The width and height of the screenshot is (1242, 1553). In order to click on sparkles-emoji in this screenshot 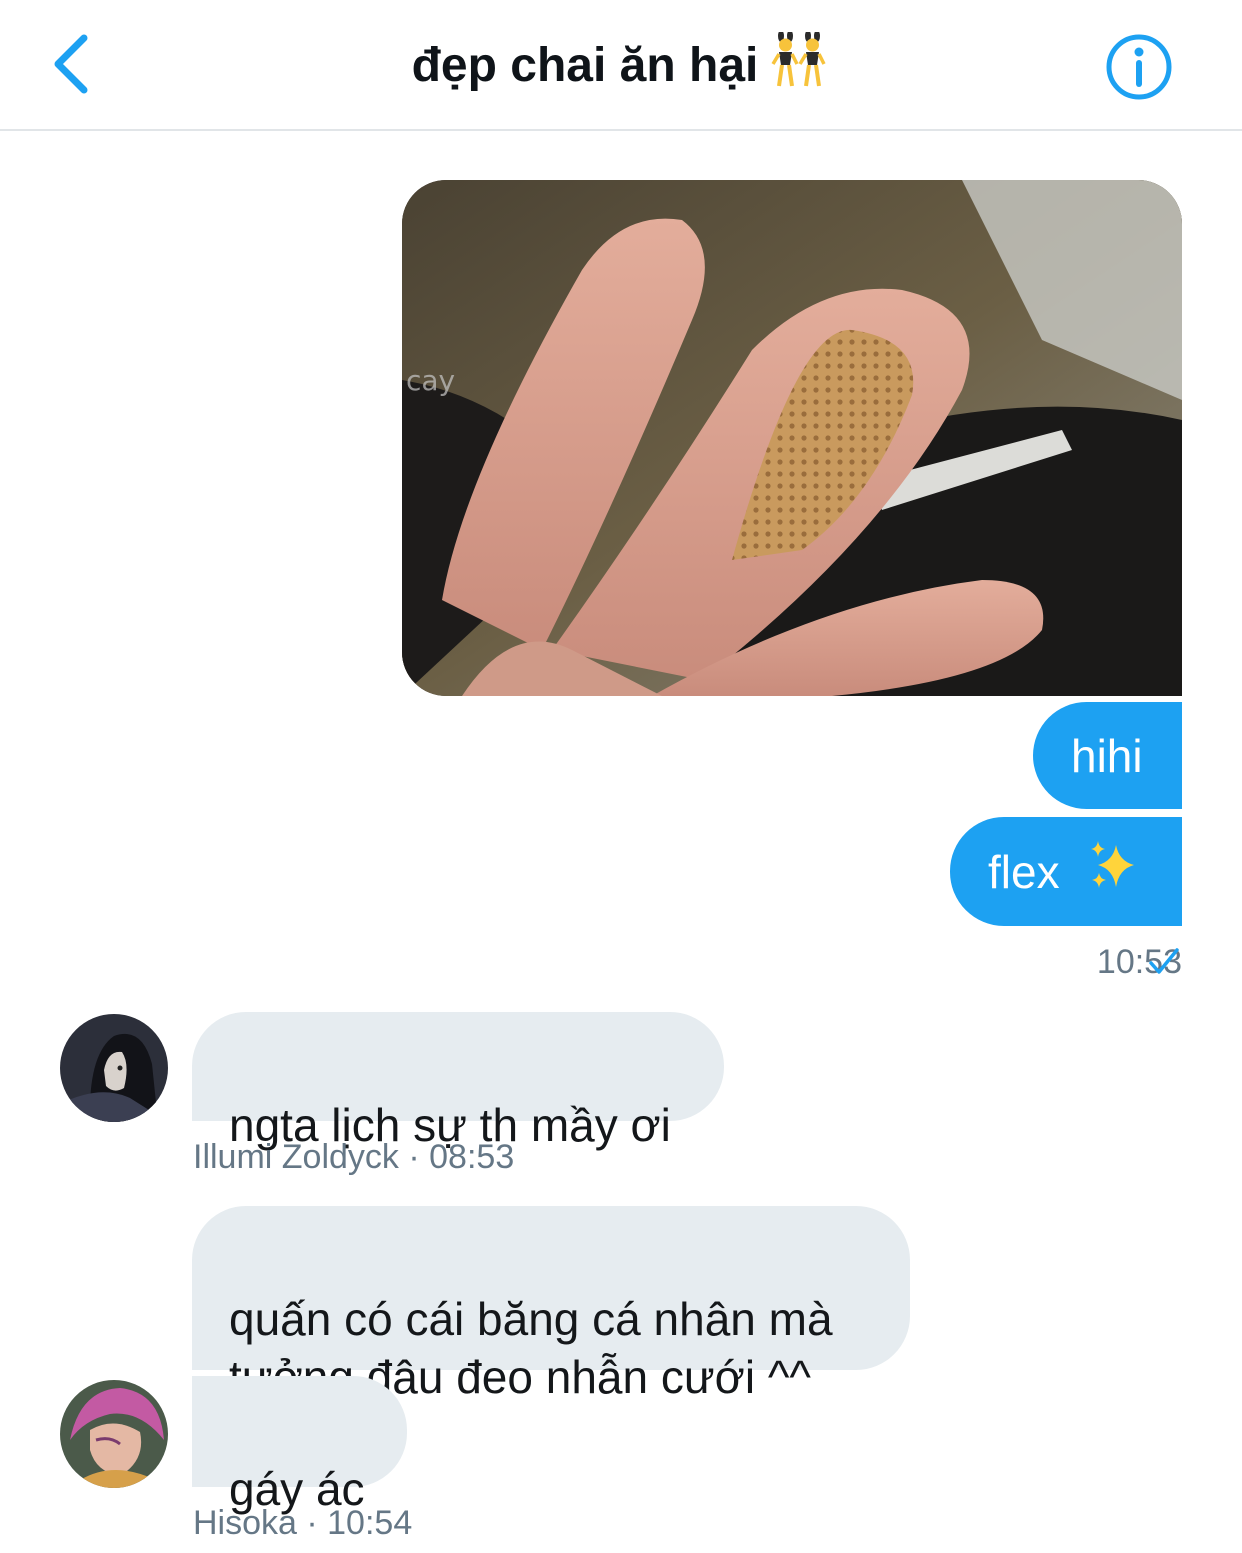, I will do `click(1113, 872)`.